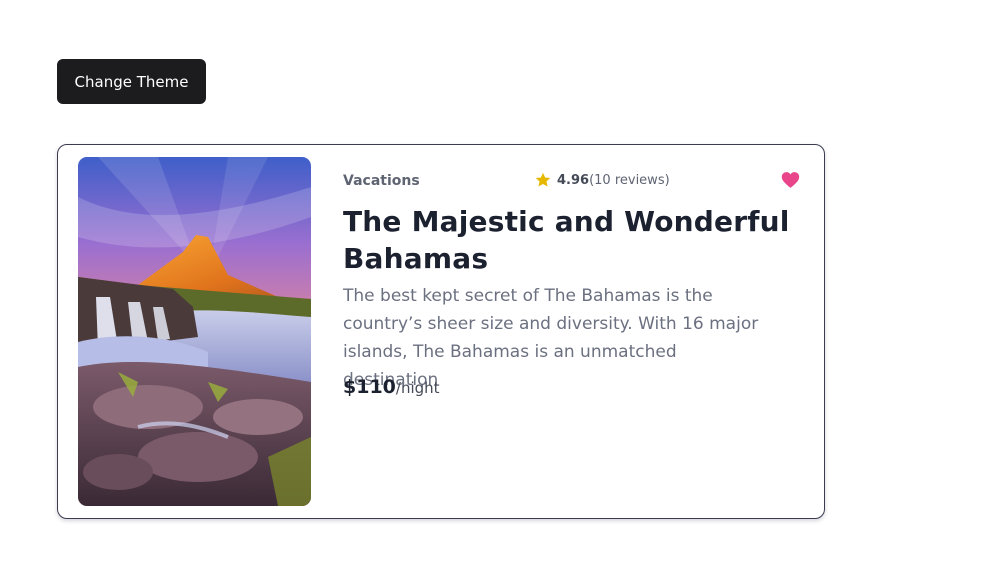 This screenshot has height=573, width=983. Describe the element at coordinates (573, 180) in the screenshot. I see `rating-score: 4.96` at that location.